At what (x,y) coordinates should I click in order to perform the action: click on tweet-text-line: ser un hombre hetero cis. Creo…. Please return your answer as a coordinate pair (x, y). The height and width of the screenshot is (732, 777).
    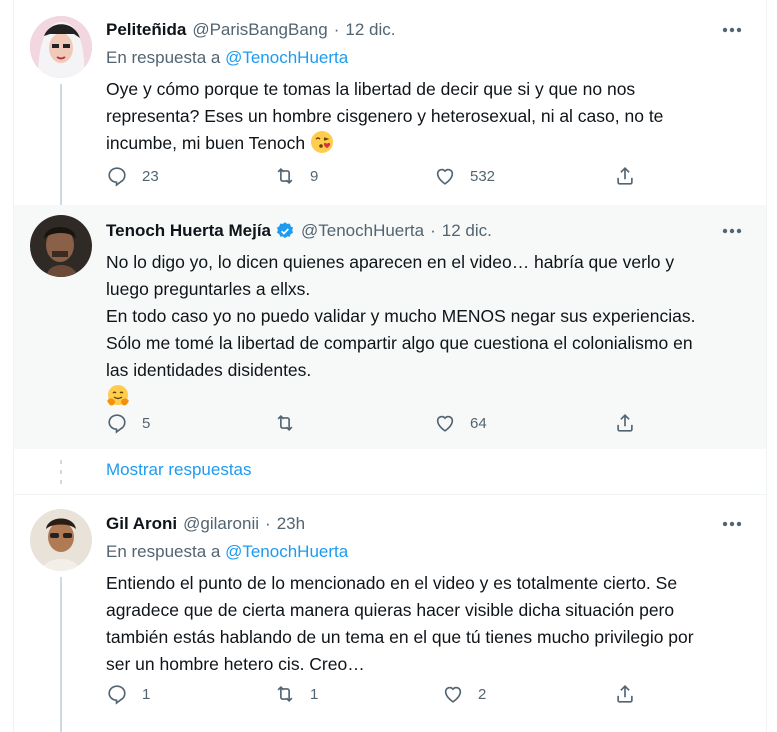
    Looking at the image, I should click on (235, 664).